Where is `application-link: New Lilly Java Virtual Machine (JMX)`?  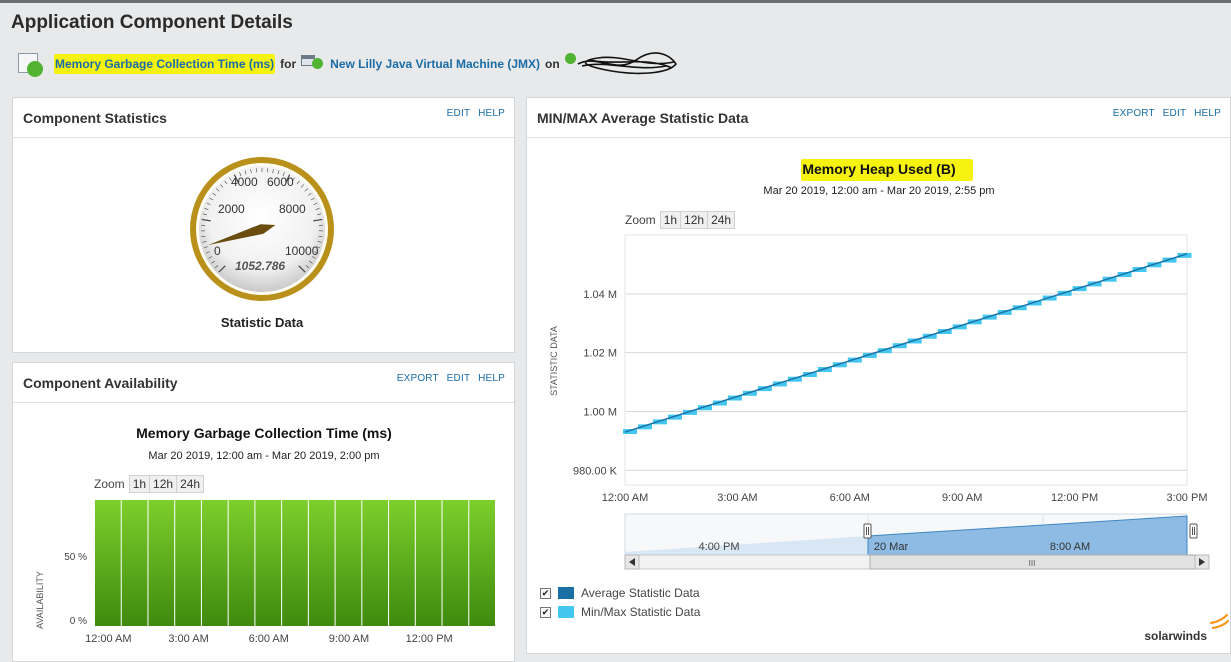 application-link: New Lilly Java Virtual Machine (JMX) is located at coordinates (435, 64).